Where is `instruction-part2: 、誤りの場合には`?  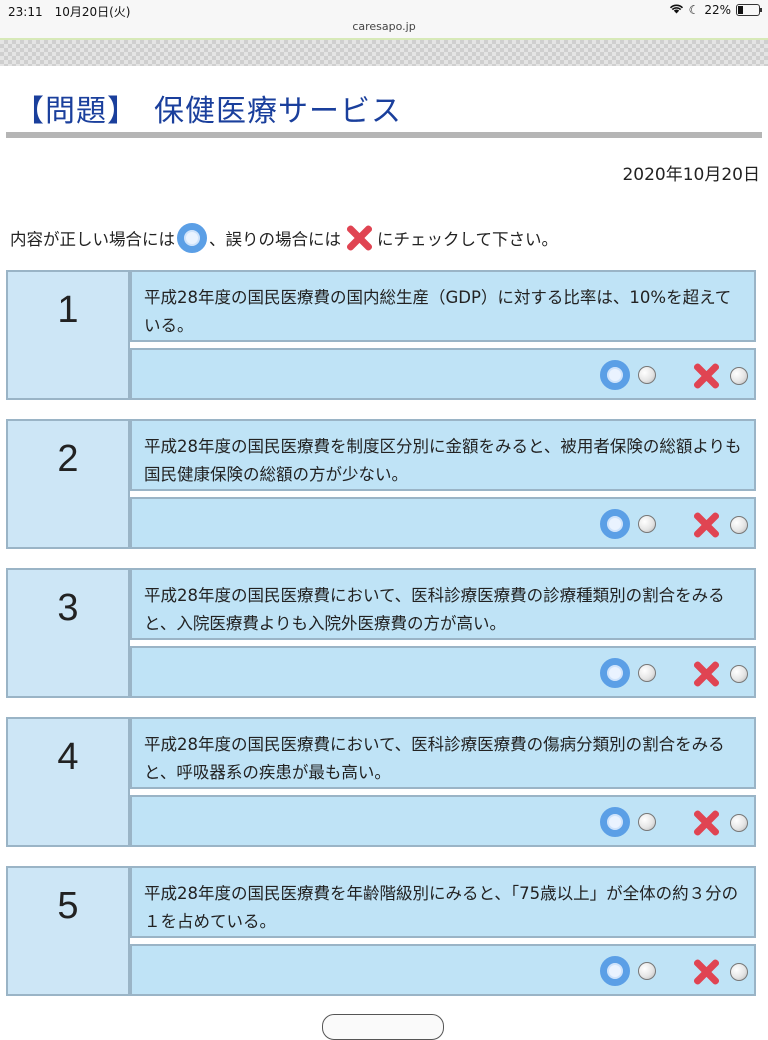 instruction-part2: 、誤りの場合には is located at coordinates (275, 239).